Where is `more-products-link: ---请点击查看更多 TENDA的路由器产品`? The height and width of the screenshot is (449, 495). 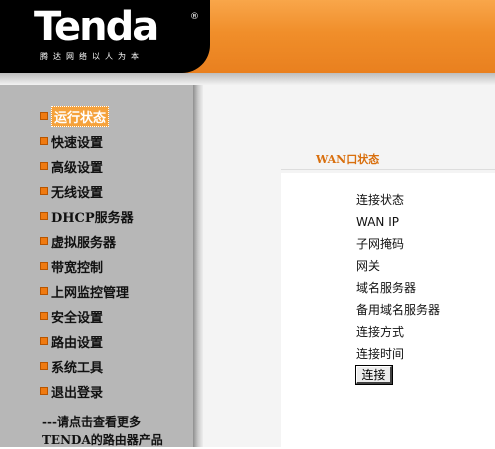 more-products-link: ---请点击查看更多 TENDA的路由器产品 is located at coordinates (117, 431).